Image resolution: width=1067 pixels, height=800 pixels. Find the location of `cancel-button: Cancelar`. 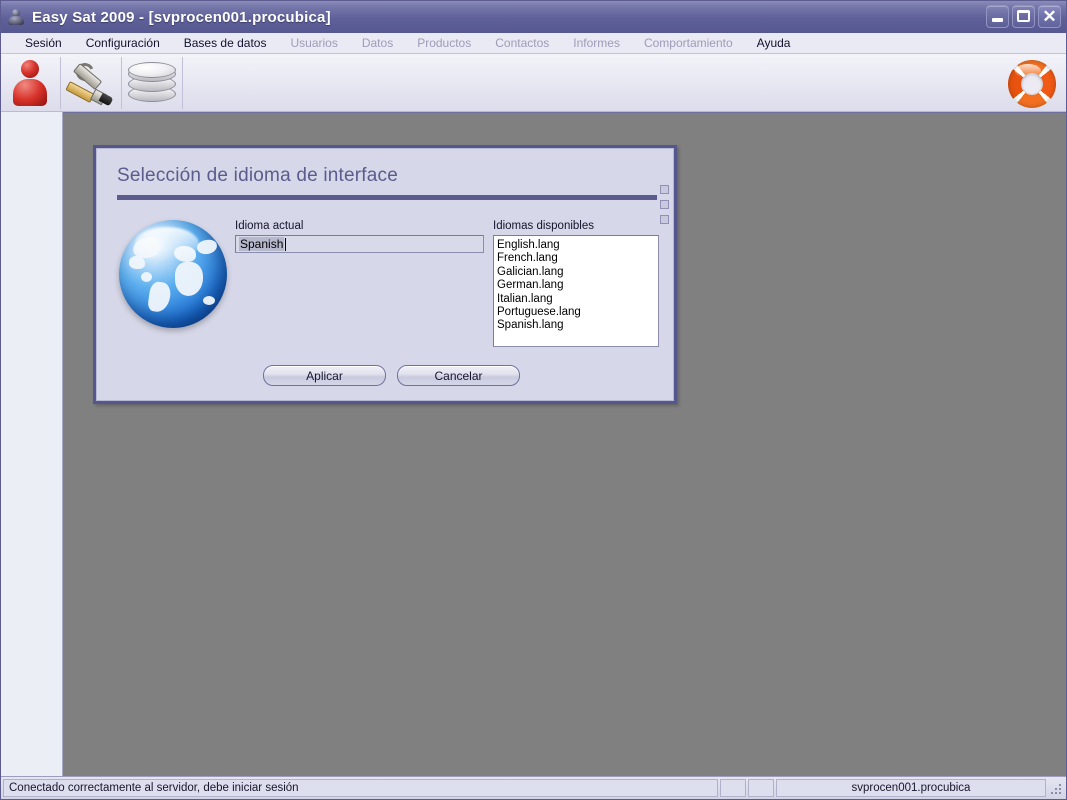

cancel-button: Cancelar is located at coordinates (458, 375).